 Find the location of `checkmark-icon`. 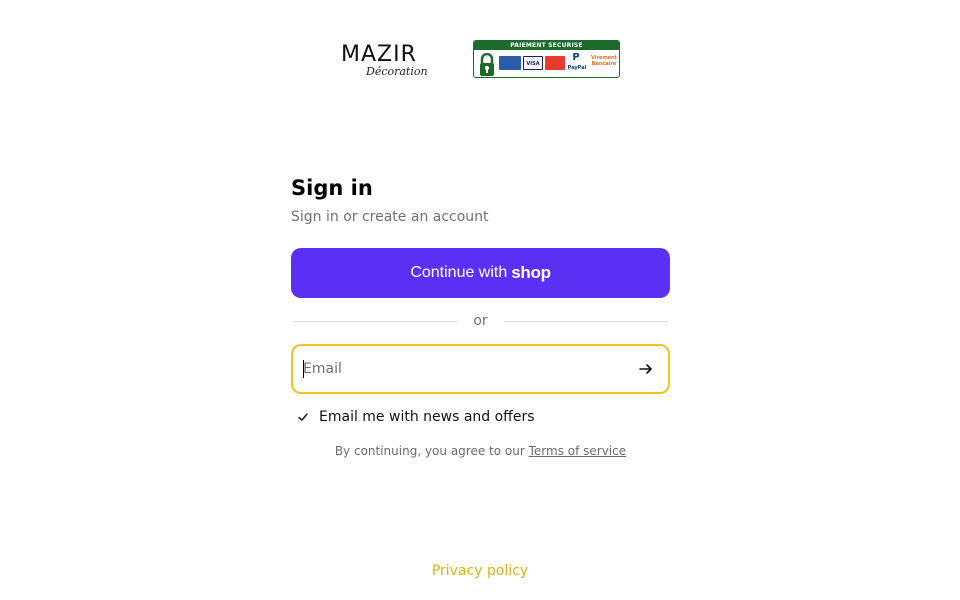

checkmark-icon is located at coordinates (303, 417).